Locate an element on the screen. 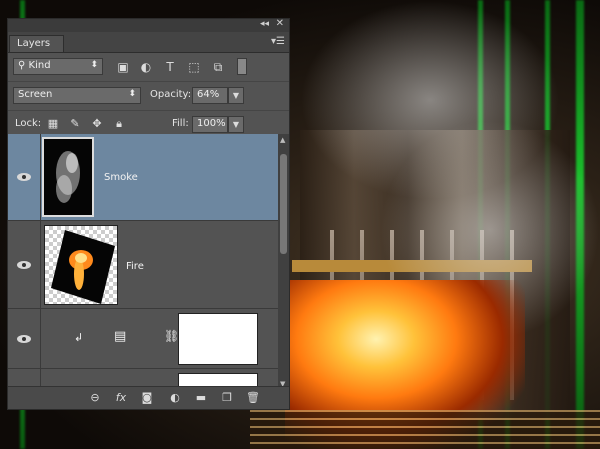 The width and height of the screenshot is (600, 449). link-layers-icon: ⊖ is located at coordinates (95, 398).